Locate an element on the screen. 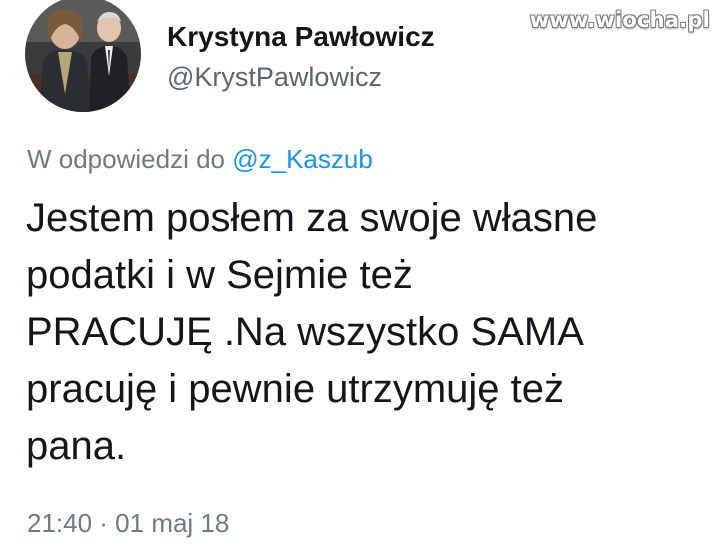 This screenshot has width=720, height=552. author-names: Krystyna Pawłowicz @KrystPawlowicz is located at coordinates (301, 57).